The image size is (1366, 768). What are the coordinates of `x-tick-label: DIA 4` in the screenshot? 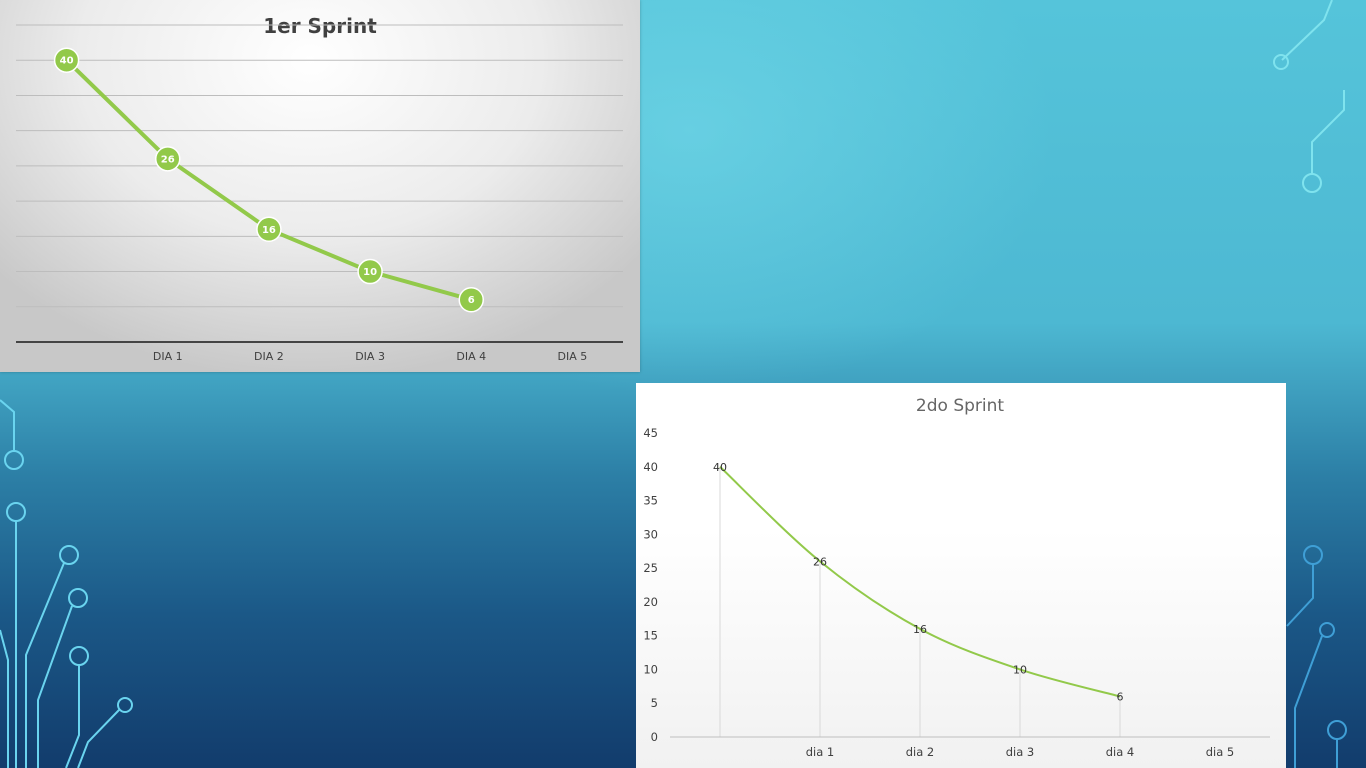 It's located at (471, 356).